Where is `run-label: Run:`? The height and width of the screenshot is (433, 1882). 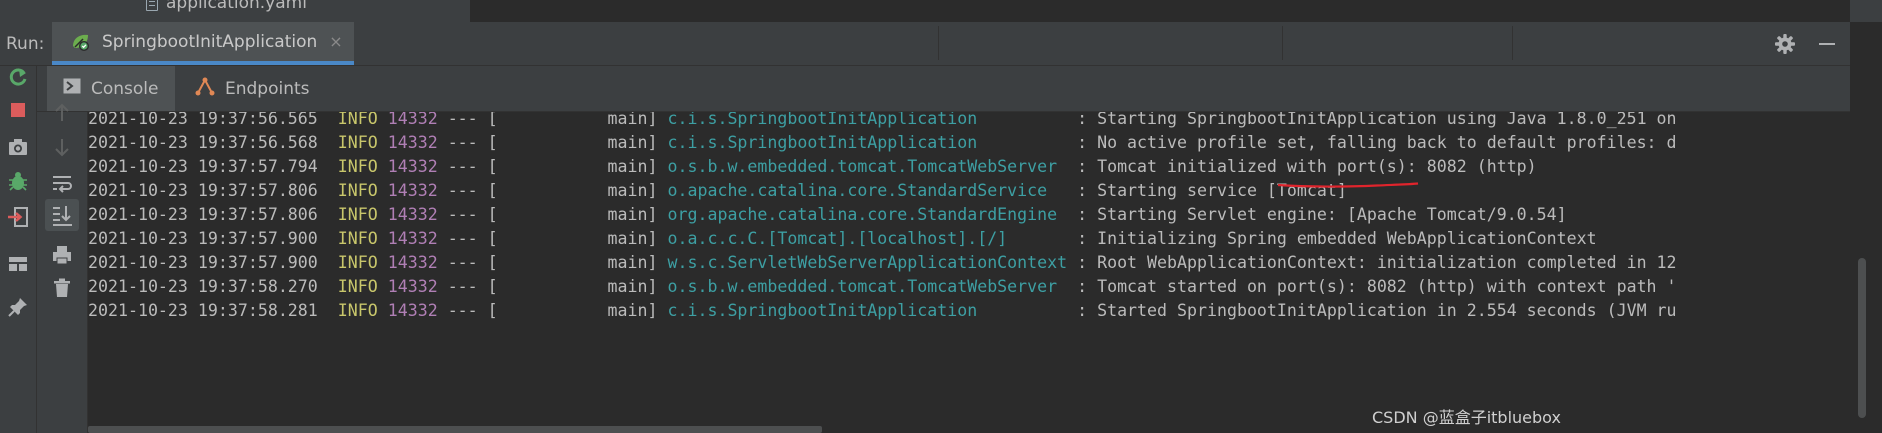
run-label: Run: is located at coordinates (25, 44).